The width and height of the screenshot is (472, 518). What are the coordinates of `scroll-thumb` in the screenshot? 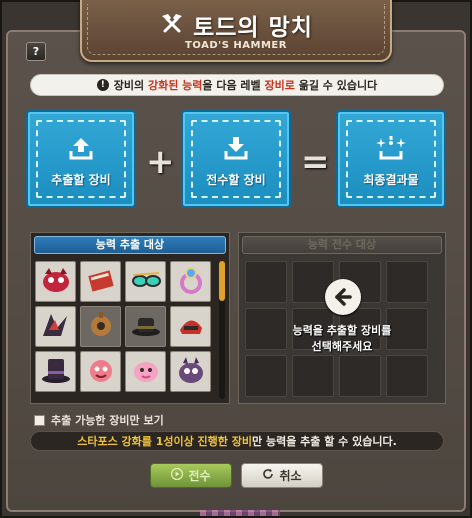 It's located at (222, 281).